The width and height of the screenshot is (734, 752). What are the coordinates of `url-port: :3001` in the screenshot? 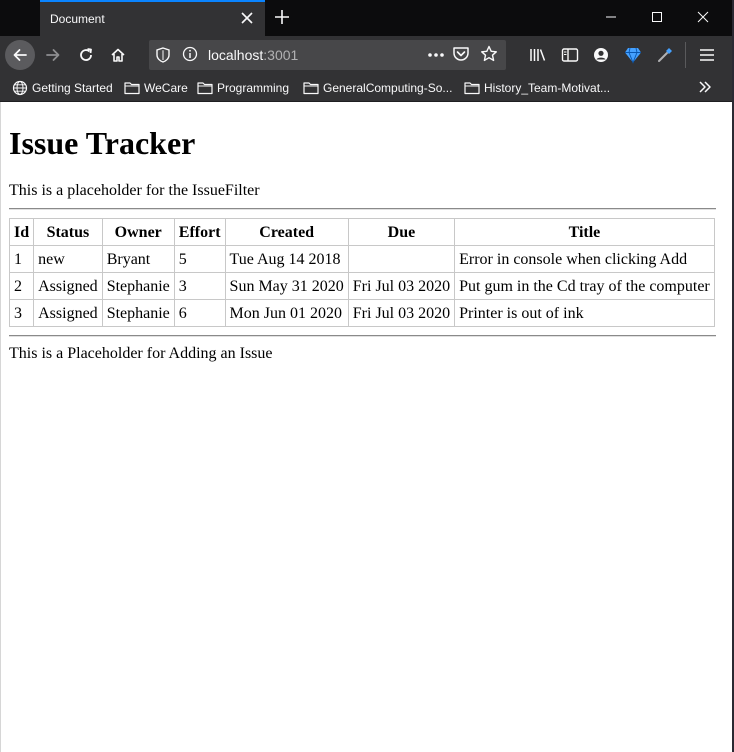 It's located at (281, 55).